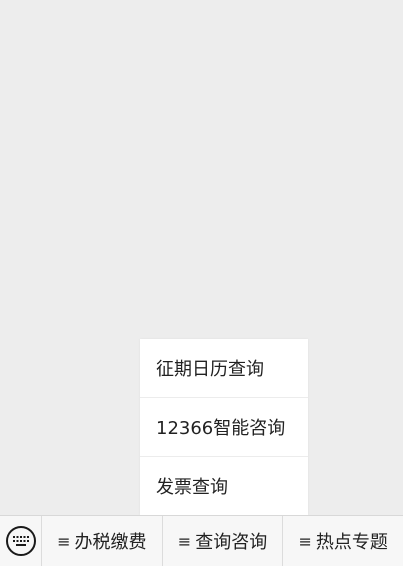 This screenshot has height=566, width=403. What do you see at coordinates (210, 369) in the screenshot?
I see `submenu-item-label: 征期日历查询` at bounding box center [210, 369].